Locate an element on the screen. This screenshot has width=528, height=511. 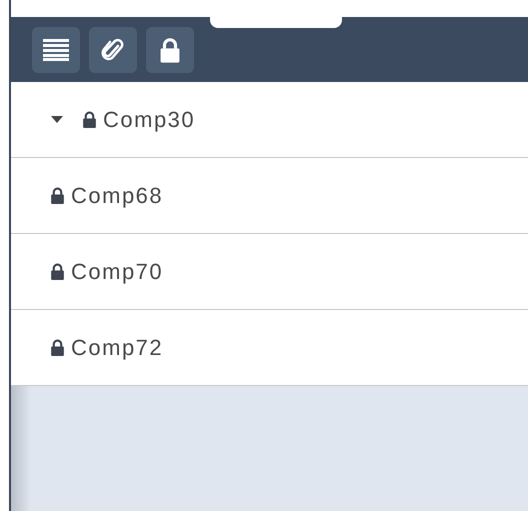
caret-icon is located at coordinates (57, 119).